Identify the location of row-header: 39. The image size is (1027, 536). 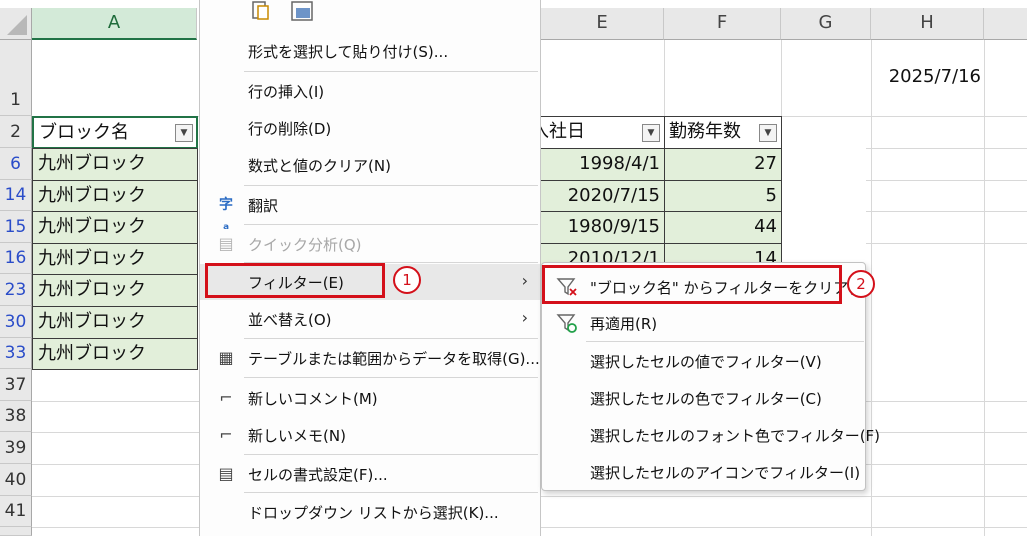
(16, 448).